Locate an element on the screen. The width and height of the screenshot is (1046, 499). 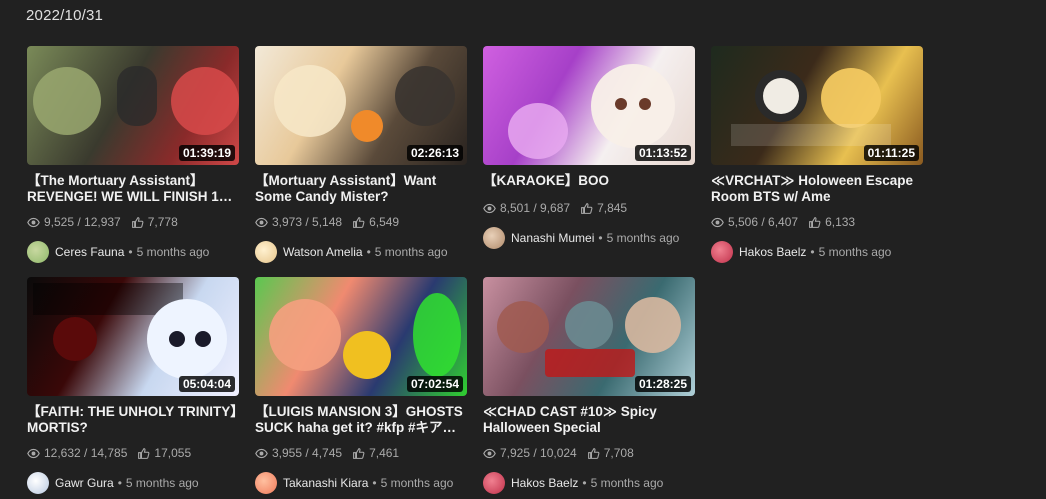
view-count: 3,955 / 4,745 is located at coordinates (307, 453).